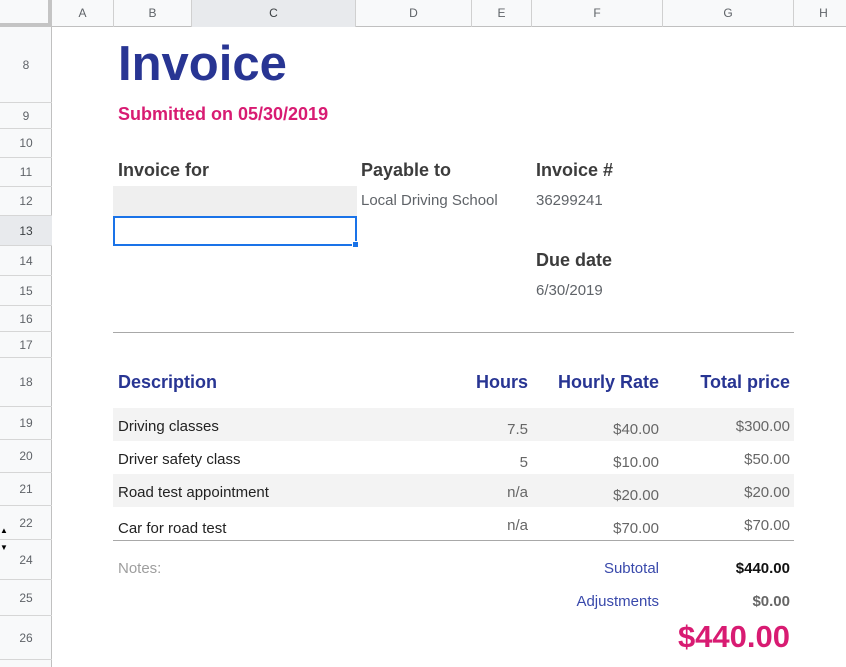 This screenshot has width=846, height=667. Describe the element at coordinates (168, 382) in the screenshot. I see `description-header: Description` at that location.